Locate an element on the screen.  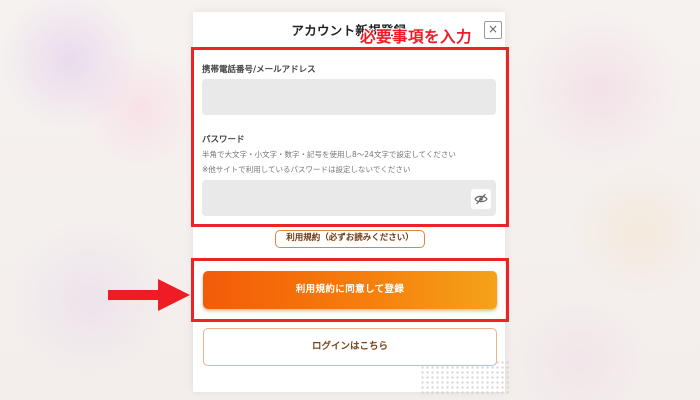
password-warning: ※他サイトで利用しているパスワードは設定しないでください is located at coordinates (306, 169).